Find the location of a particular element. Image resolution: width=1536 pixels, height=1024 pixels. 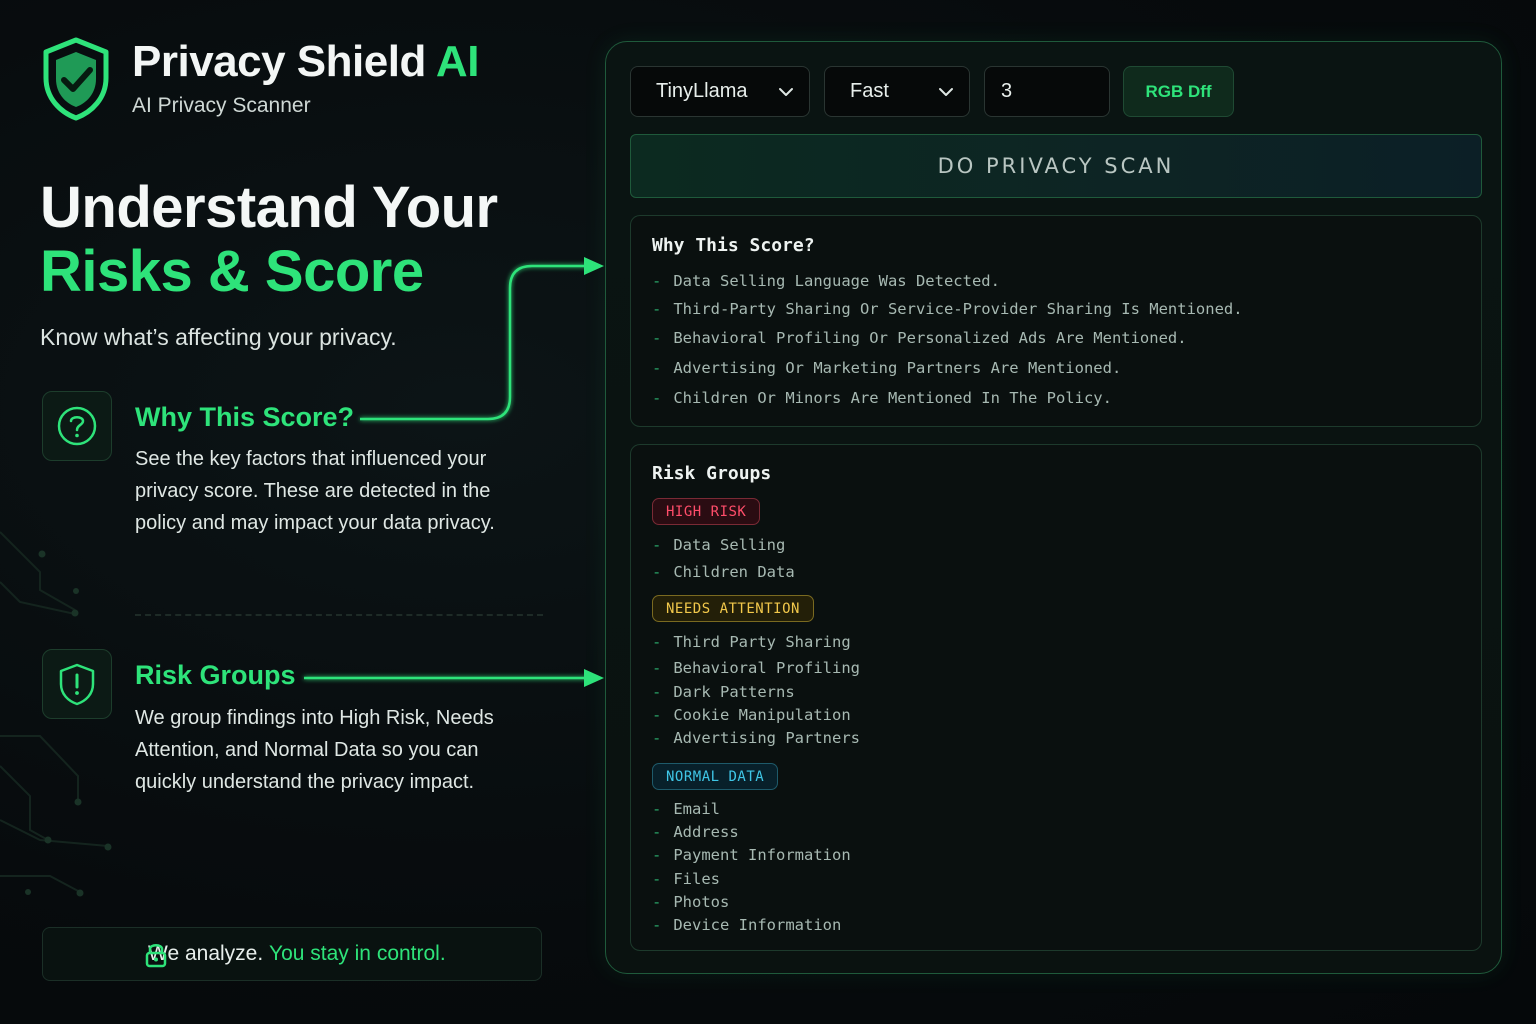

model-select: TinyLlama is located at coordinates (720, 91).